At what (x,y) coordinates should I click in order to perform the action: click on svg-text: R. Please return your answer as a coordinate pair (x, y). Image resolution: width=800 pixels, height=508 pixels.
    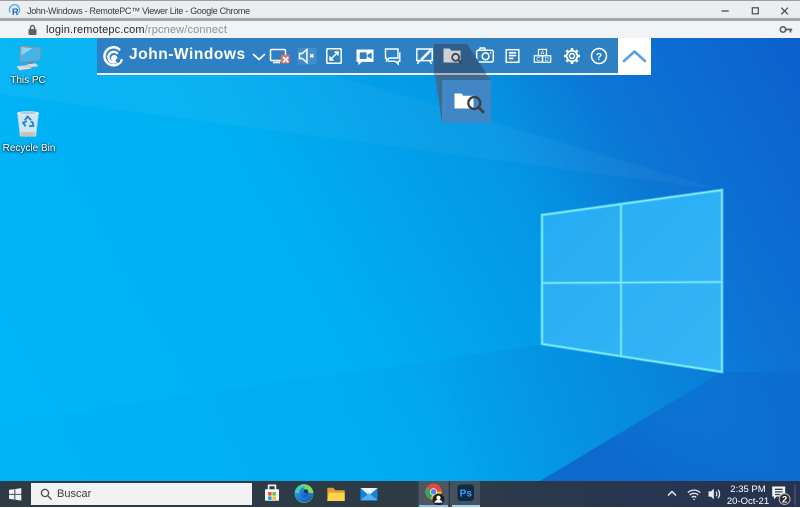
    Looking at the image, I should click on (15, 12).